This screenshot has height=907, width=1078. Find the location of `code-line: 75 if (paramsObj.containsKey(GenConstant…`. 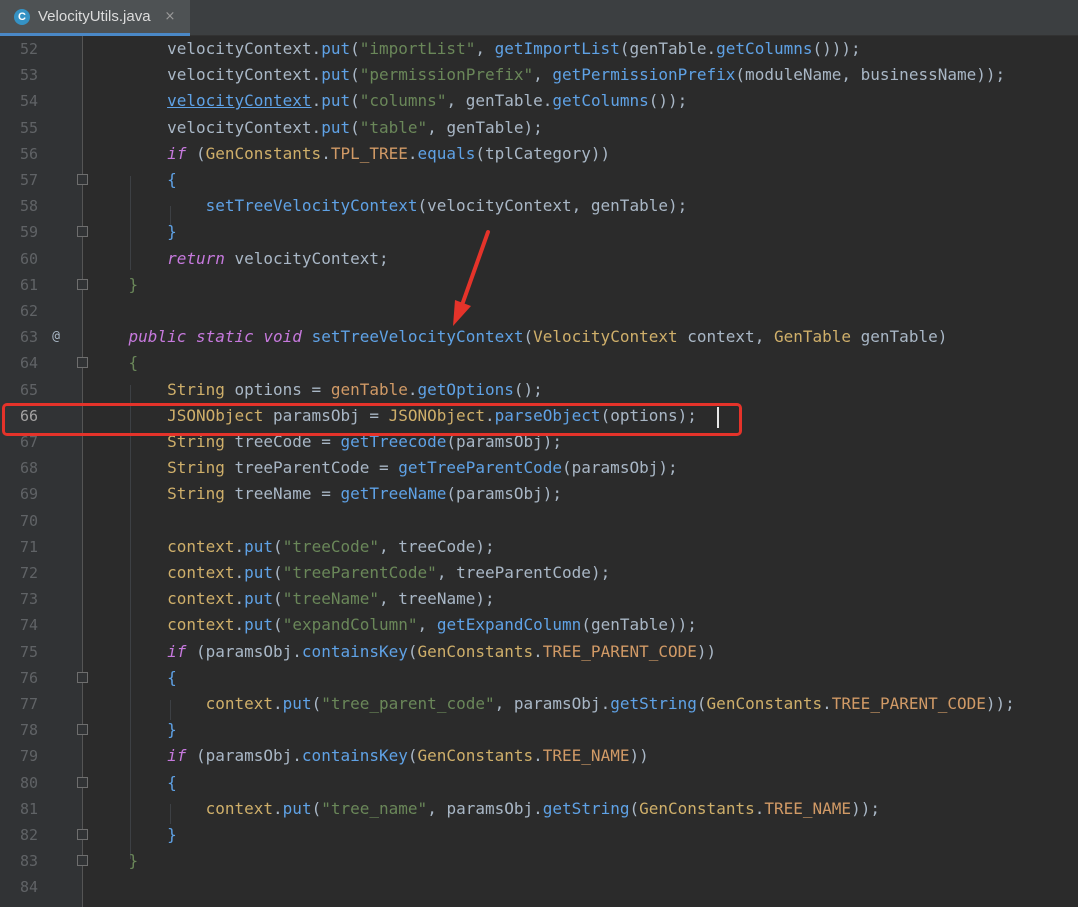

code-line: 75 if (paramsObj.containsKey(GenConstant… is located at coordinates (539, 652).